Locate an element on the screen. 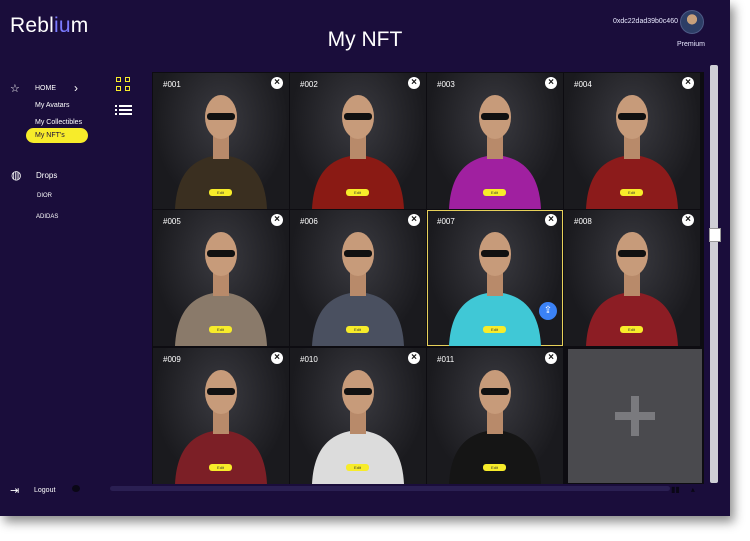  card-number: #011 is located at coordinates (446, 359).